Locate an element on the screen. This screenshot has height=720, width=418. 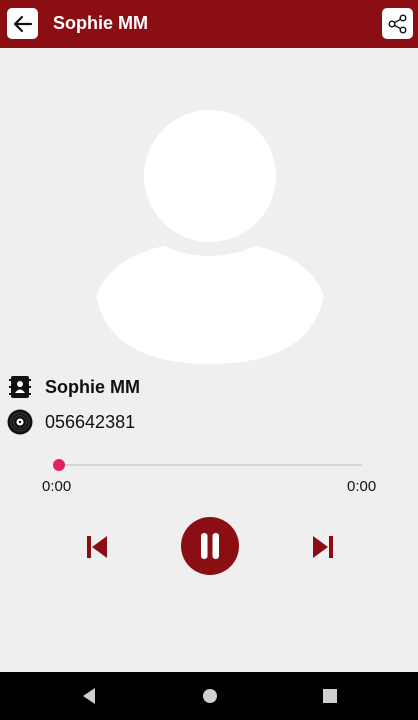
previous-button is located at coordinates (97, 547).